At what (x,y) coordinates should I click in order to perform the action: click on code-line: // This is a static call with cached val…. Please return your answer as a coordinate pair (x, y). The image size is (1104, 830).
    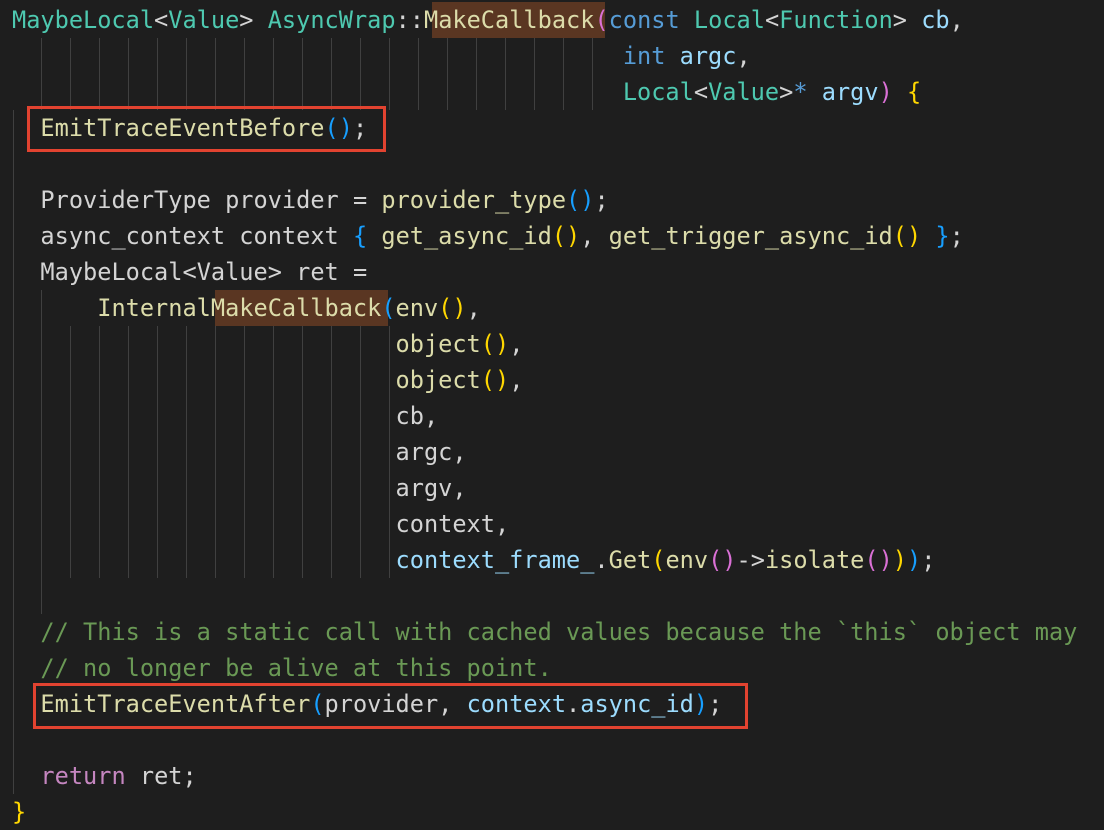
    Looking at the image, I should click on (544, 632).